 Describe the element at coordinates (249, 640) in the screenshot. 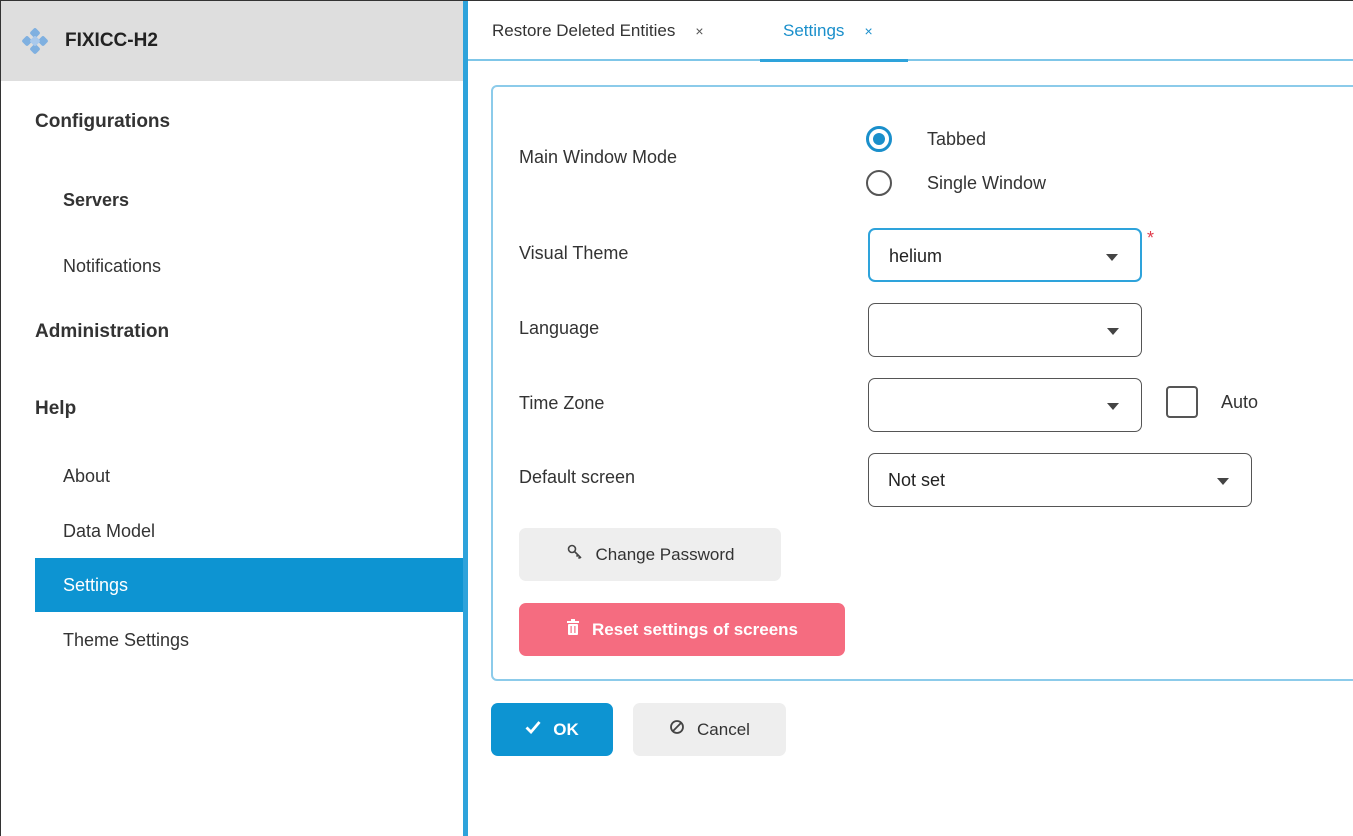

I see `sidebar-item-theme-settings: Theme Settings` at that location.